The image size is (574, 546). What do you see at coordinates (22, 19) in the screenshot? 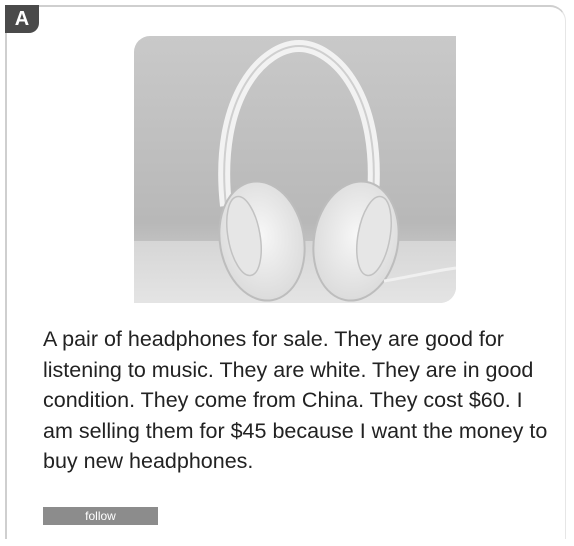
I see `section-badge: A` at bounding box center [22, 19].